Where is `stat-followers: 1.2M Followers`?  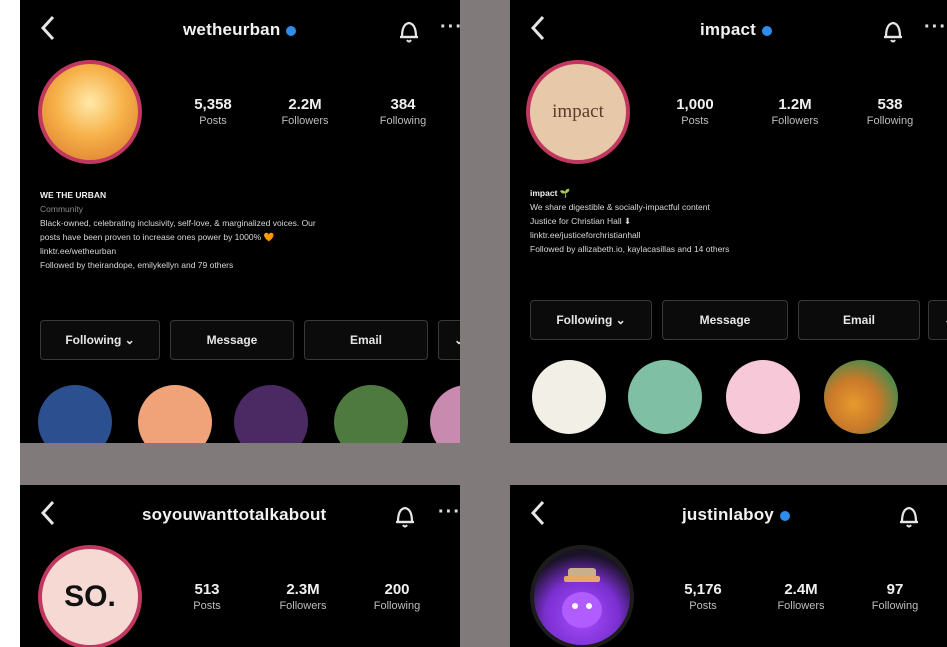 stat-followers: 1.2M Followers is located at coordinates (795, 111).